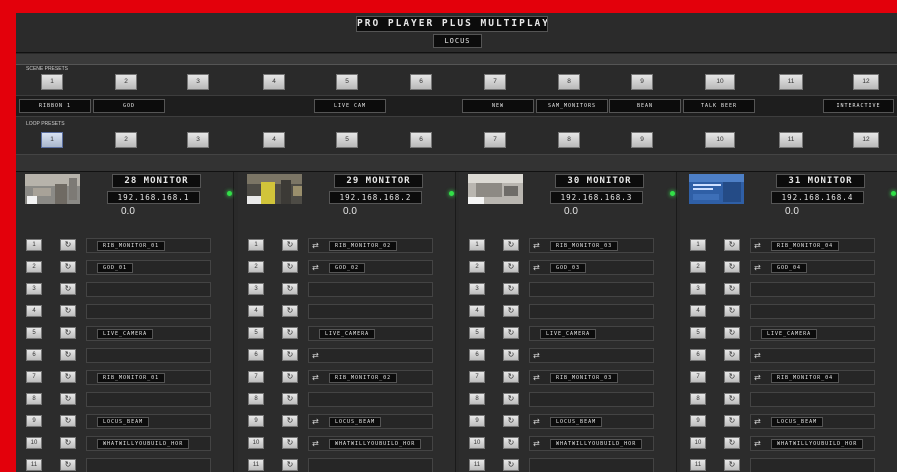  What do you see at coordinates (370, 377) in the screenshot?
I see `loop-field: ⇄ RIB_MONITOR_02` at bounding box center [370, 377].